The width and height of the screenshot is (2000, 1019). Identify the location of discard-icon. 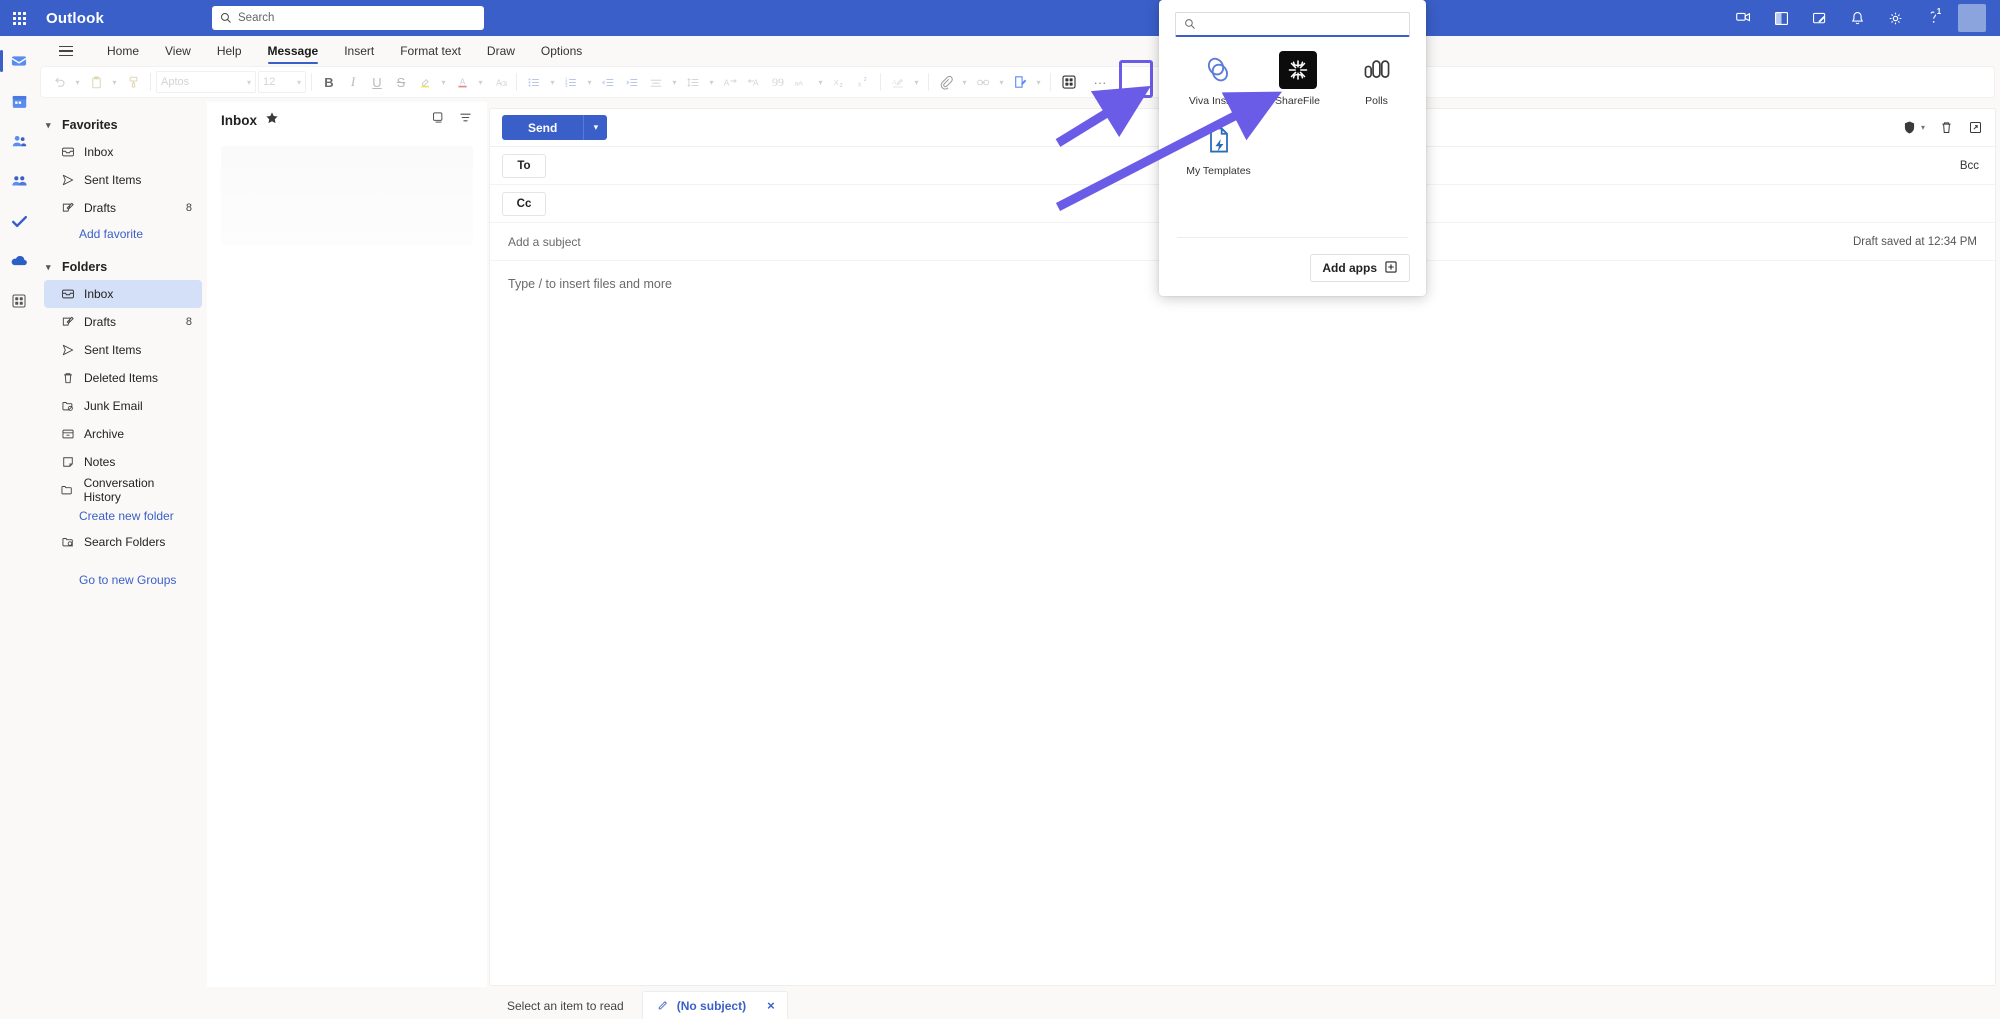
(1946, 127).